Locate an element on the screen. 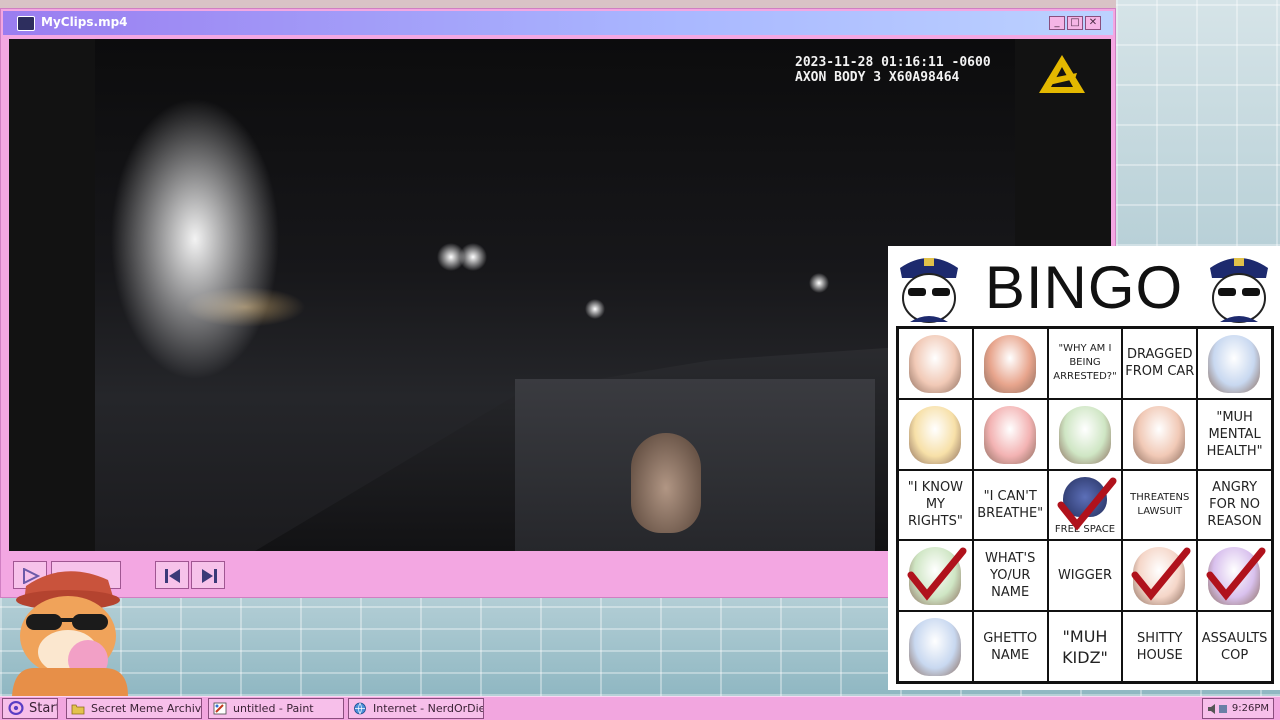  bingo-cell: "I CAN'T BREATHE" is located at coordinates (1010, 505).